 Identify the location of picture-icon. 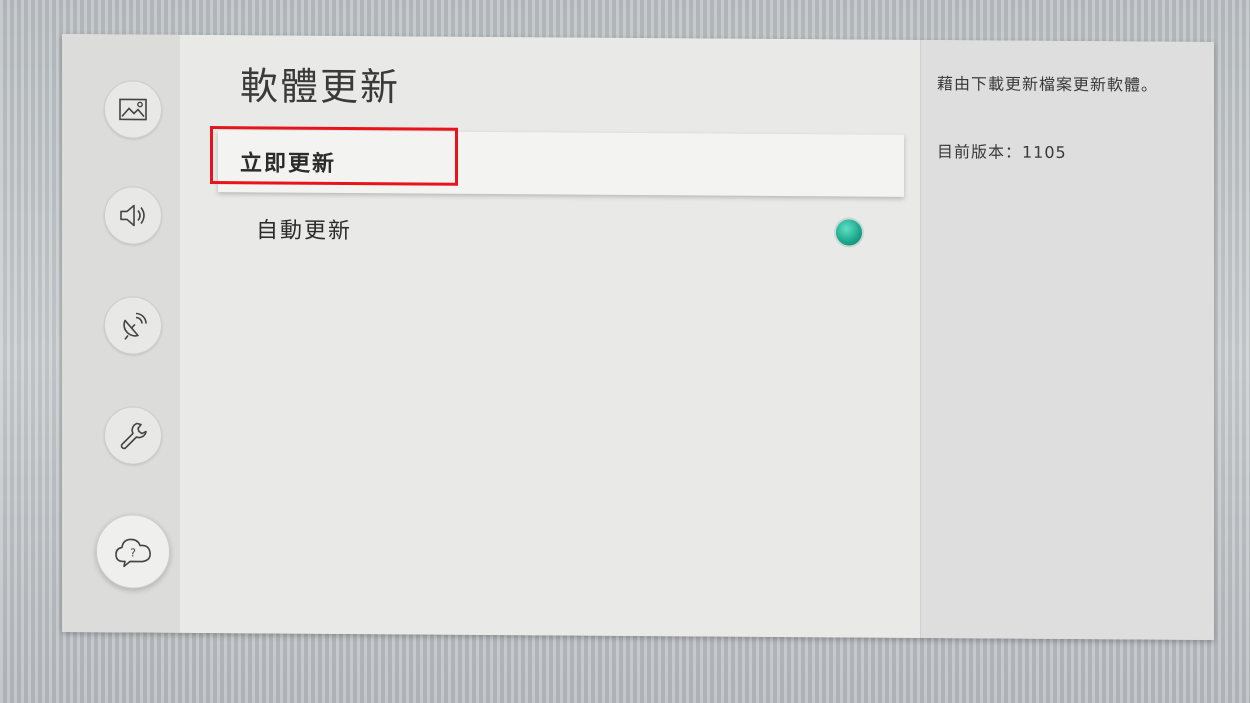
(133, 109).